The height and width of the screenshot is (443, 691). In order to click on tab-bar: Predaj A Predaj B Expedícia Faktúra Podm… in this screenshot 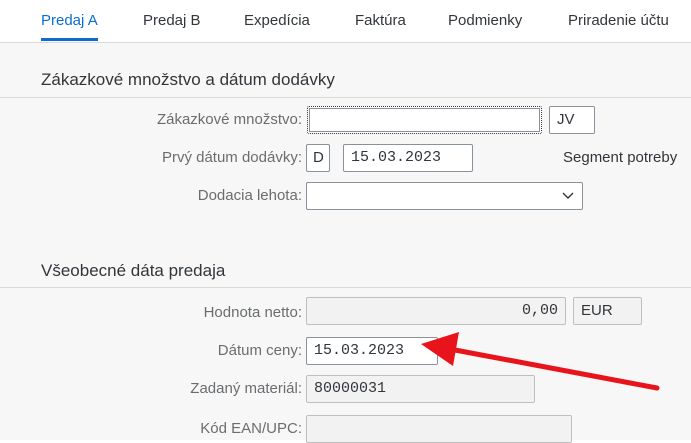, I will do `click(345, 21)`.